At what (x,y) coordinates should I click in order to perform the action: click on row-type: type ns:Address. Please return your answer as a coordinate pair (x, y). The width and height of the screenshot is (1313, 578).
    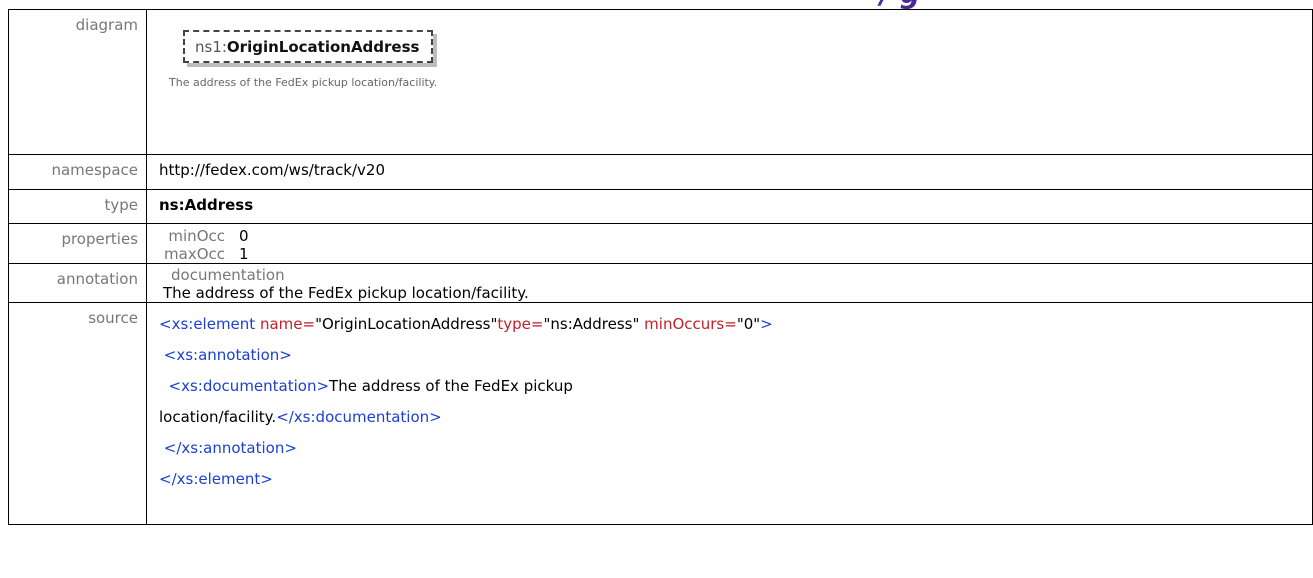
    Looking at the image, I should click on (660, 206).